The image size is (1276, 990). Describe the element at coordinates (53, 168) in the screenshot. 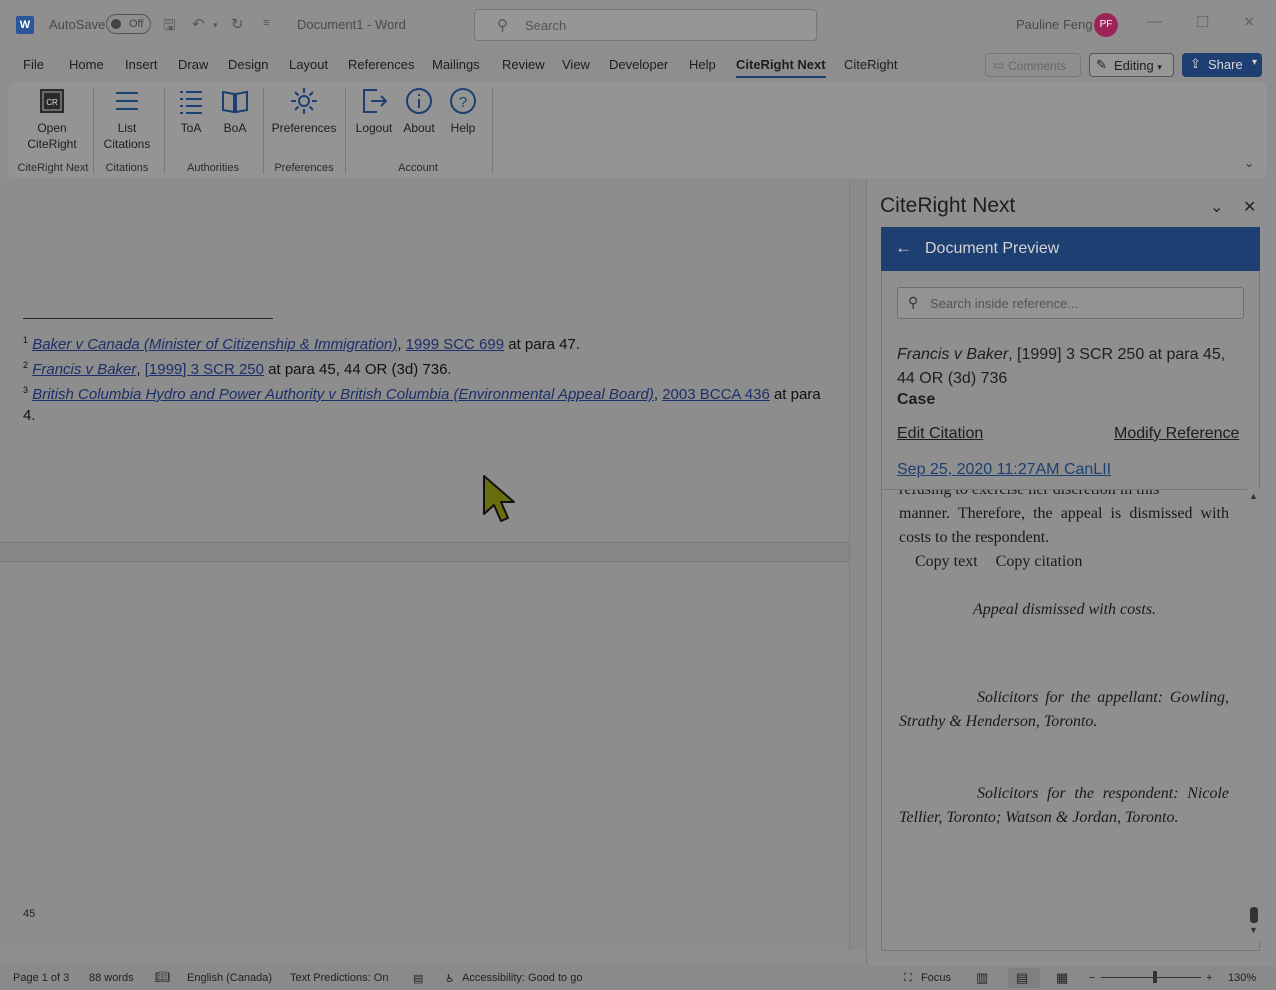

I see `group-label-citeright-next: CiteRight Next` at that location.